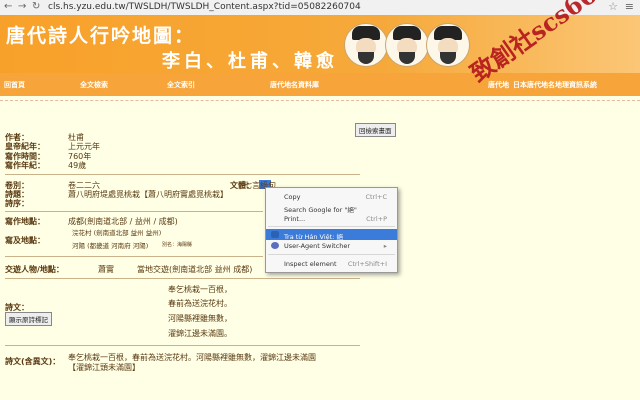 Image resolution: width=640 pixels, height=400 pixels. I want to click on mention-place: 浣花村 (劍南道北部 益州 益州), so click(117, 233).